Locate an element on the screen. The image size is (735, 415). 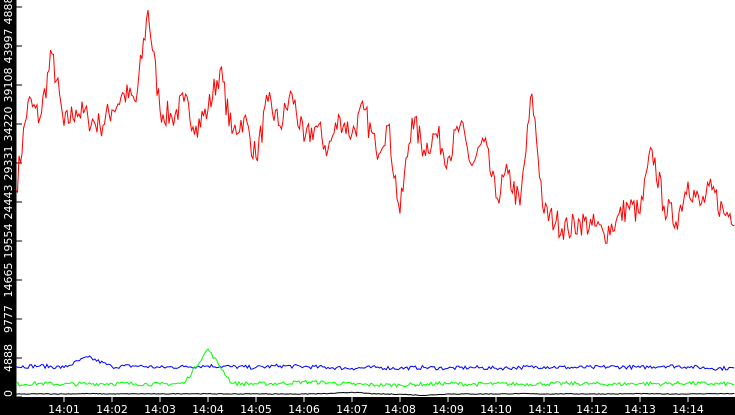
x-tick-label: 14:08 is located at coordinates (400, 409).